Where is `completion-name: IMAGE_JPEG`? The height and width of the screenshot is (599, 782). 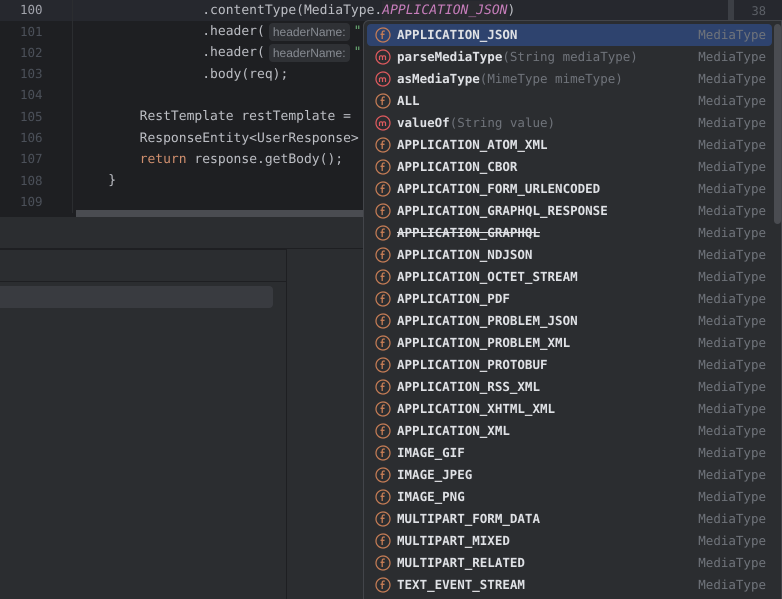 completion-name: IMAGE_JPEG is located at coordinates (434, 475).